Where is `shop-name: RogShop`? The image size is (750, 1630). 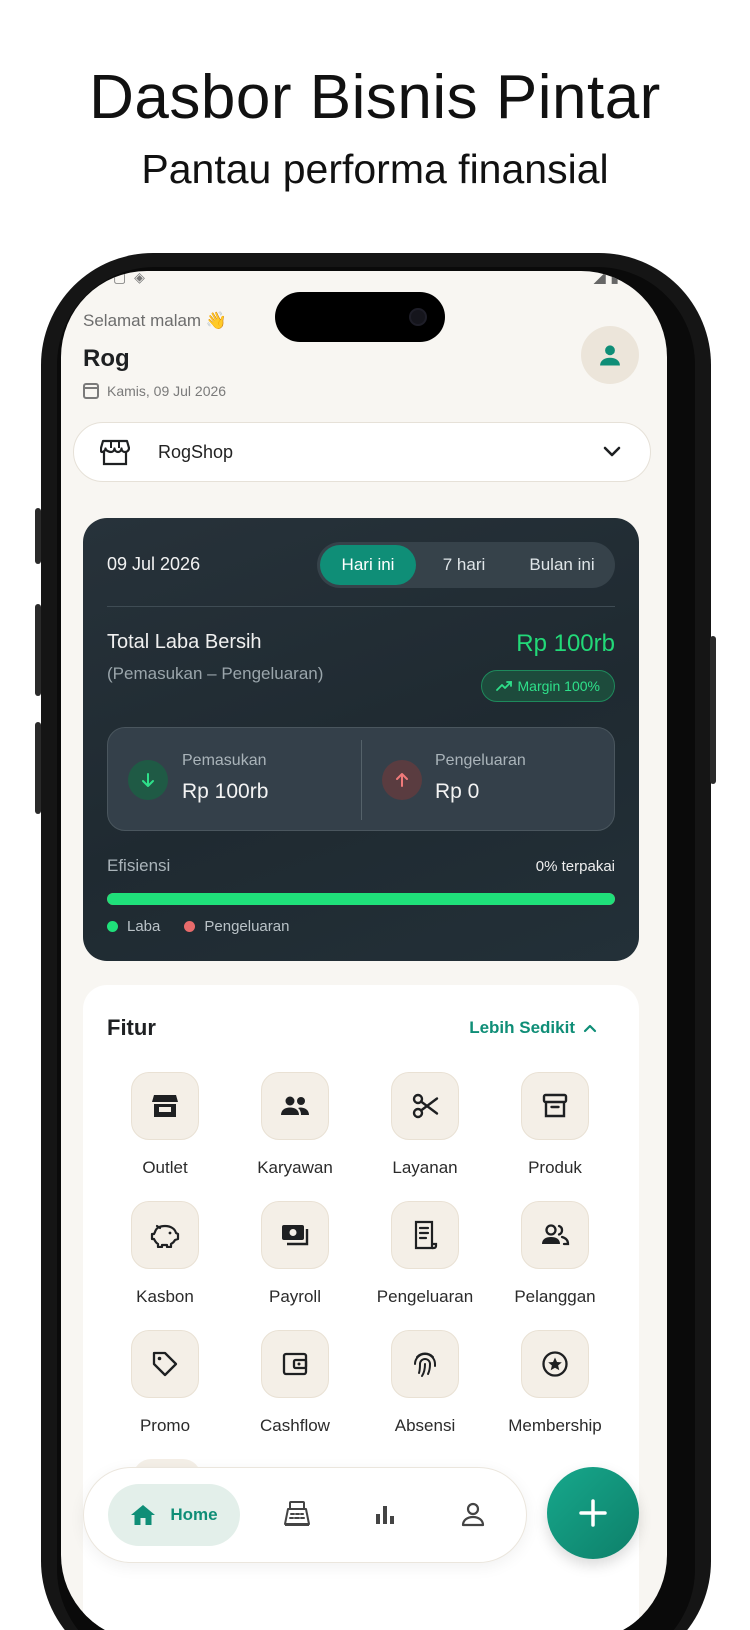
shop-name: RogShop is located at coordinates (196, 451).